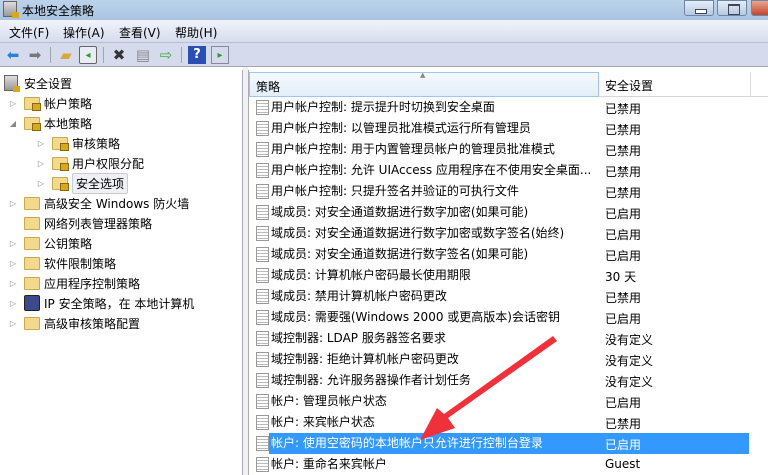 Image resolution: width=768 pixels, height=475 pixels. Describe the element at coordinates (96, 143) in the screenshot. I see `tree-item-label: 审核策略` at that location.